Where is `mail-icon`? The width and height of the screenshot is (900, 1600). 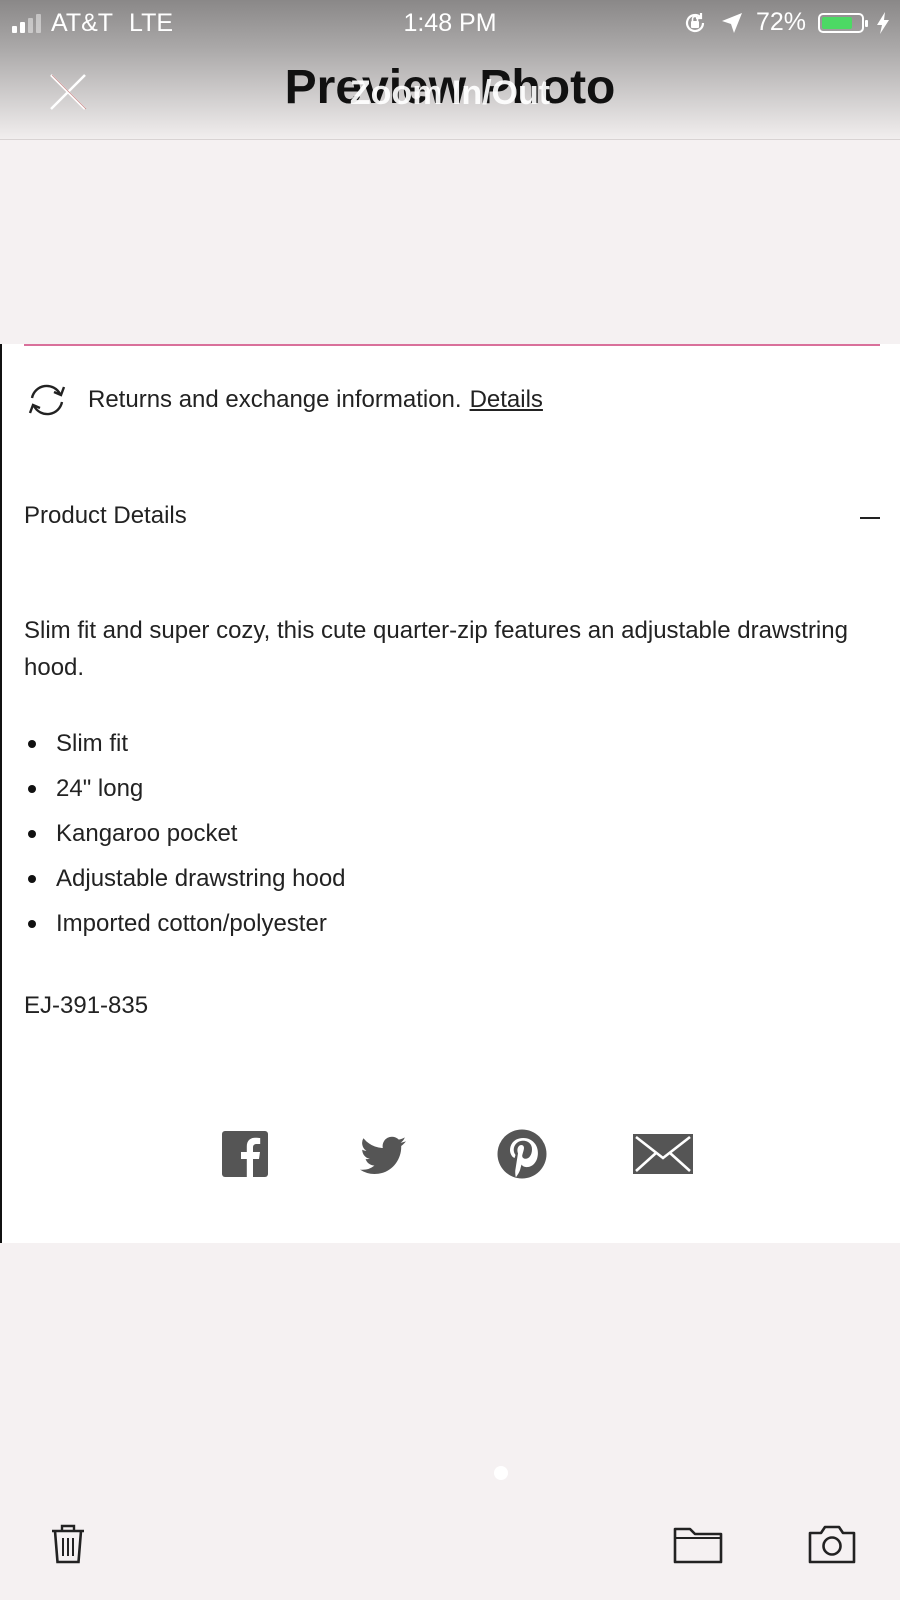 mail-icon is located at coordinates (663, 1154).